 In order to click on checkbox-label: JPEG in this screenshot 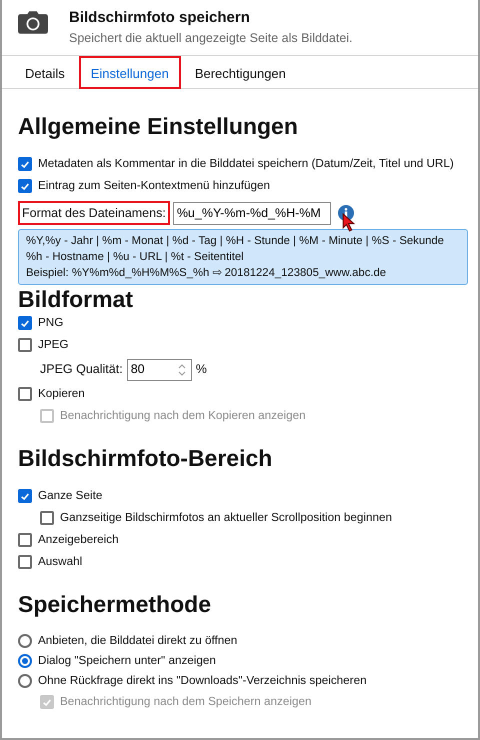, I will do `click(53, 345)`.